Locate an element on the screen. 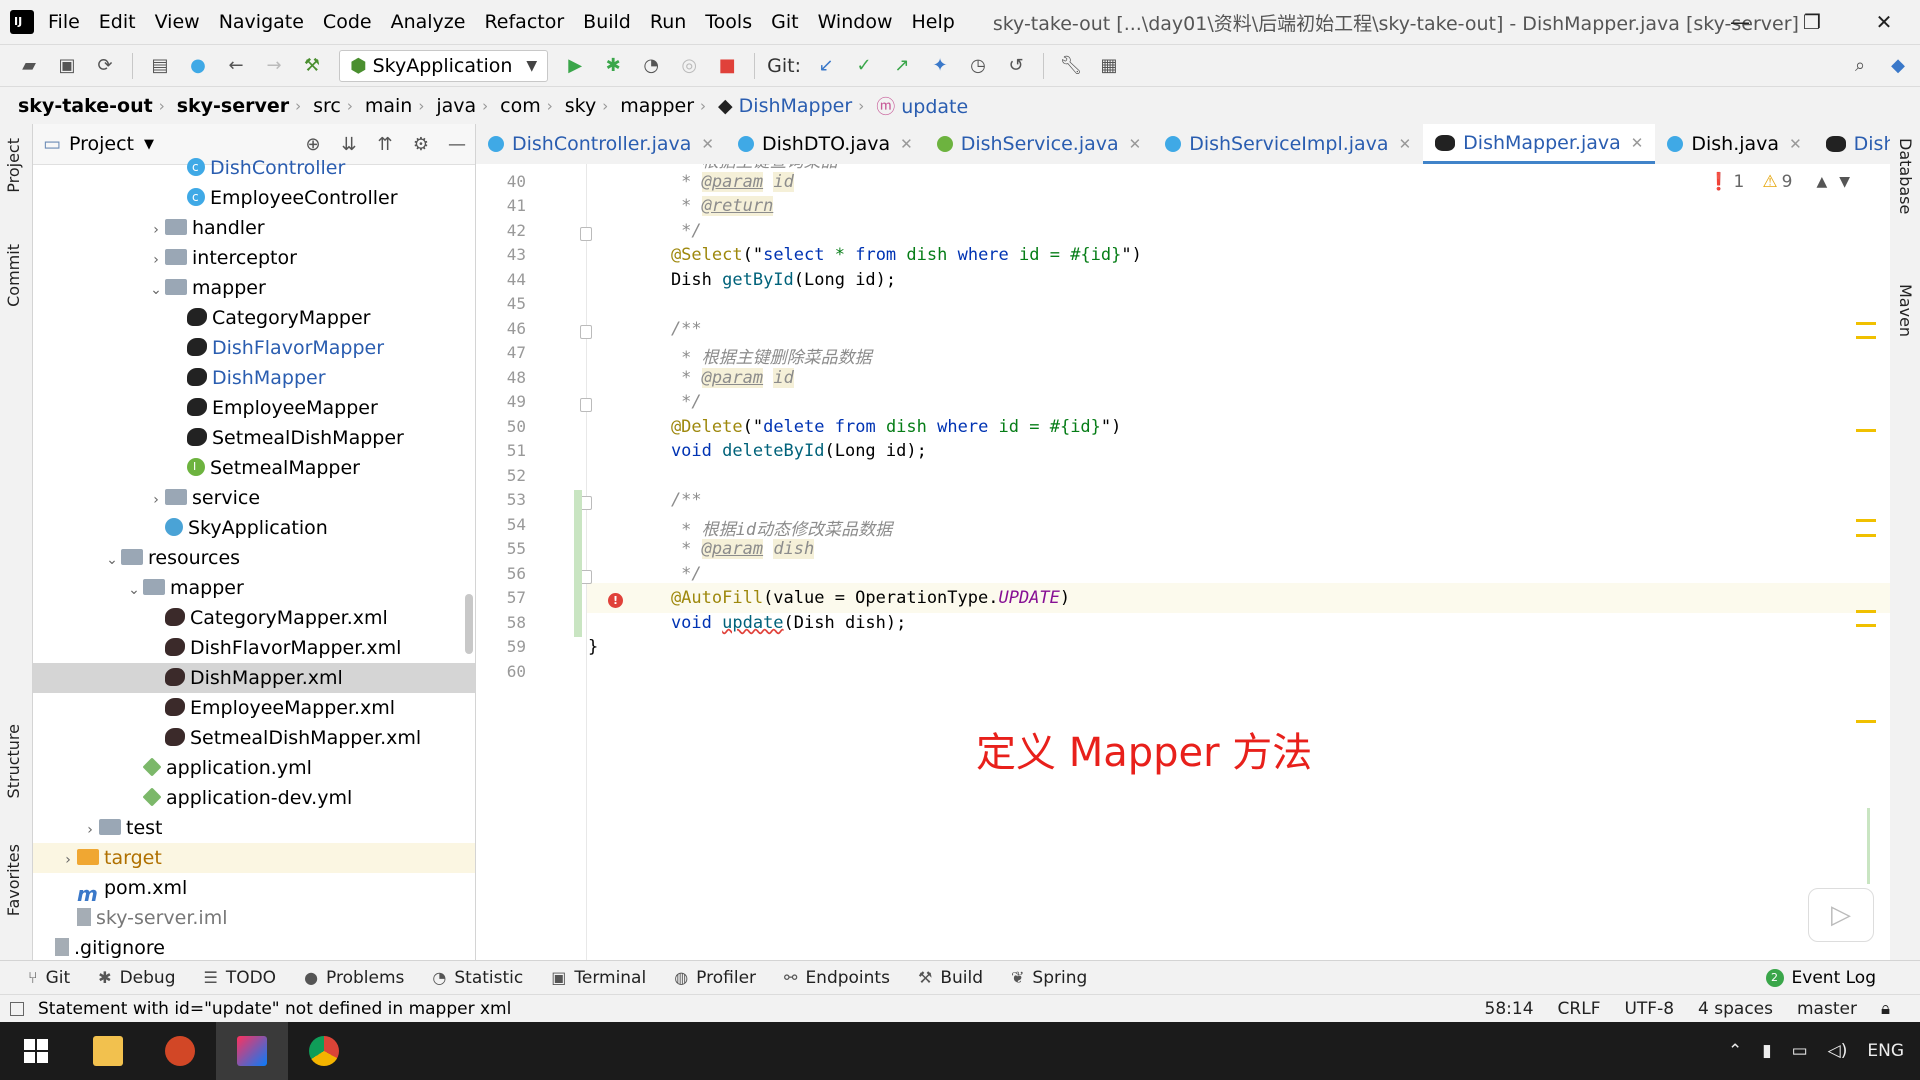 Image resolution: width=1920 pixels, height=1080 pixels. menu-file: File is located at coordinates (64, 22).